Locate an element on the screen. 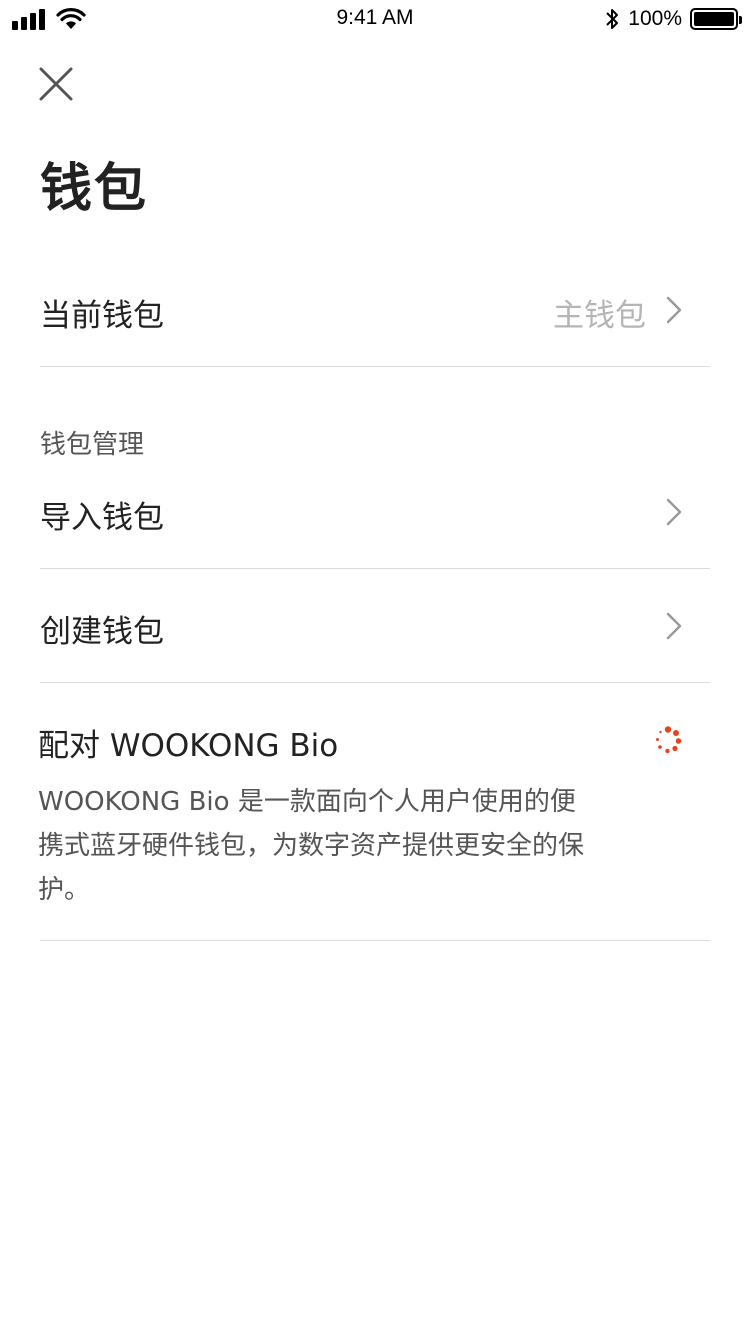 The width and height of the screenshot is (750, 1334). close-button is located at coordinates (56, 84).